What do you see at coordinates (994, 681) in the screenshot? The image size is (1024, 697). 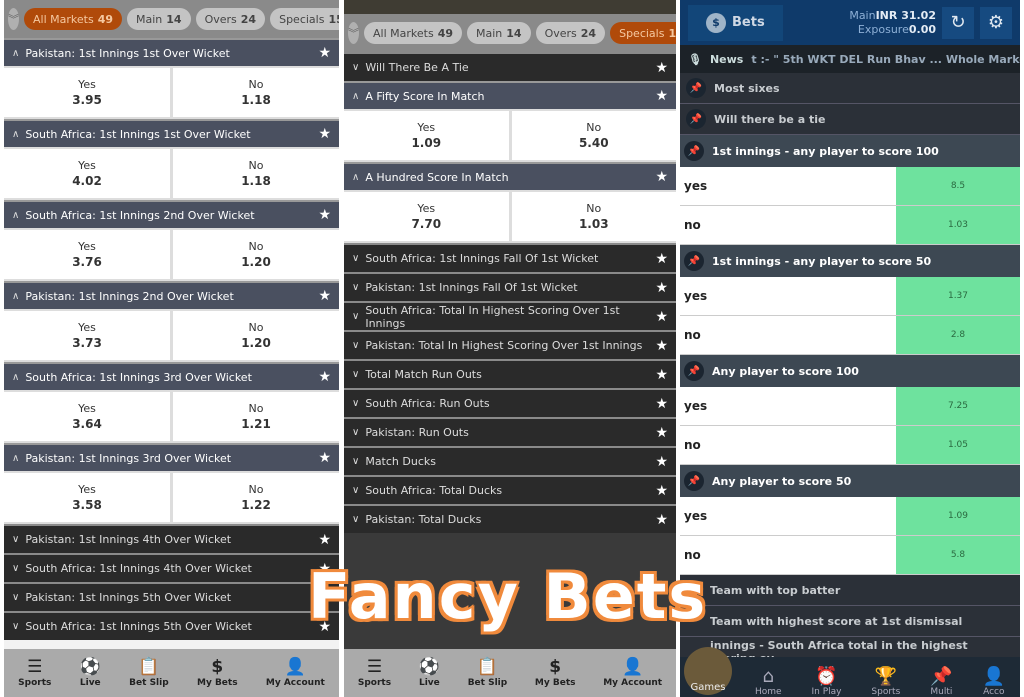 I see `nav-item-acco: 👤 Acco` at bounding box center [994, 681].